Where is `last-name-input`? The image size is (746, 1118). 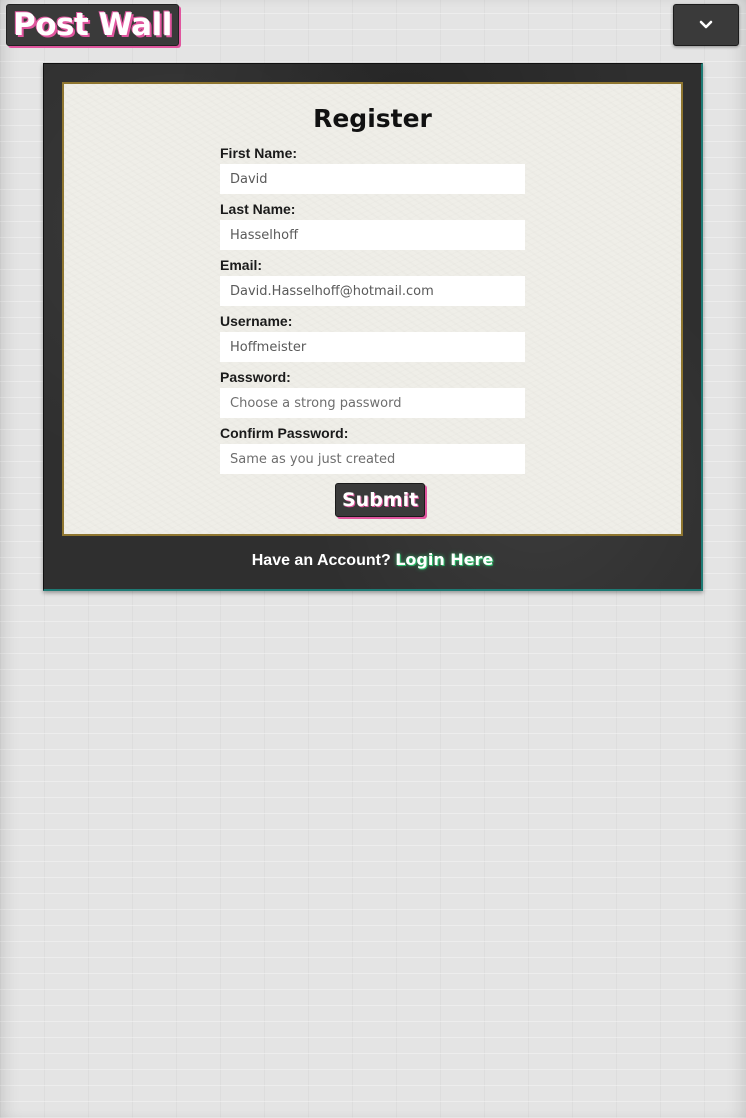 last-name-input is located at coordinates (372, 235).